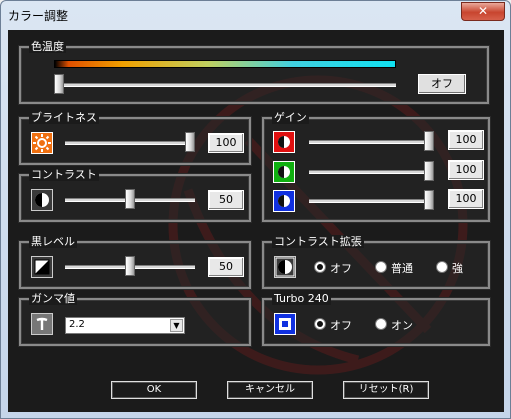 The height and width of the screenshot is (419, 511). Describe the element at coordinates (290, 117) in the screenshot. I see `gain-label: ゲイン` at that location.